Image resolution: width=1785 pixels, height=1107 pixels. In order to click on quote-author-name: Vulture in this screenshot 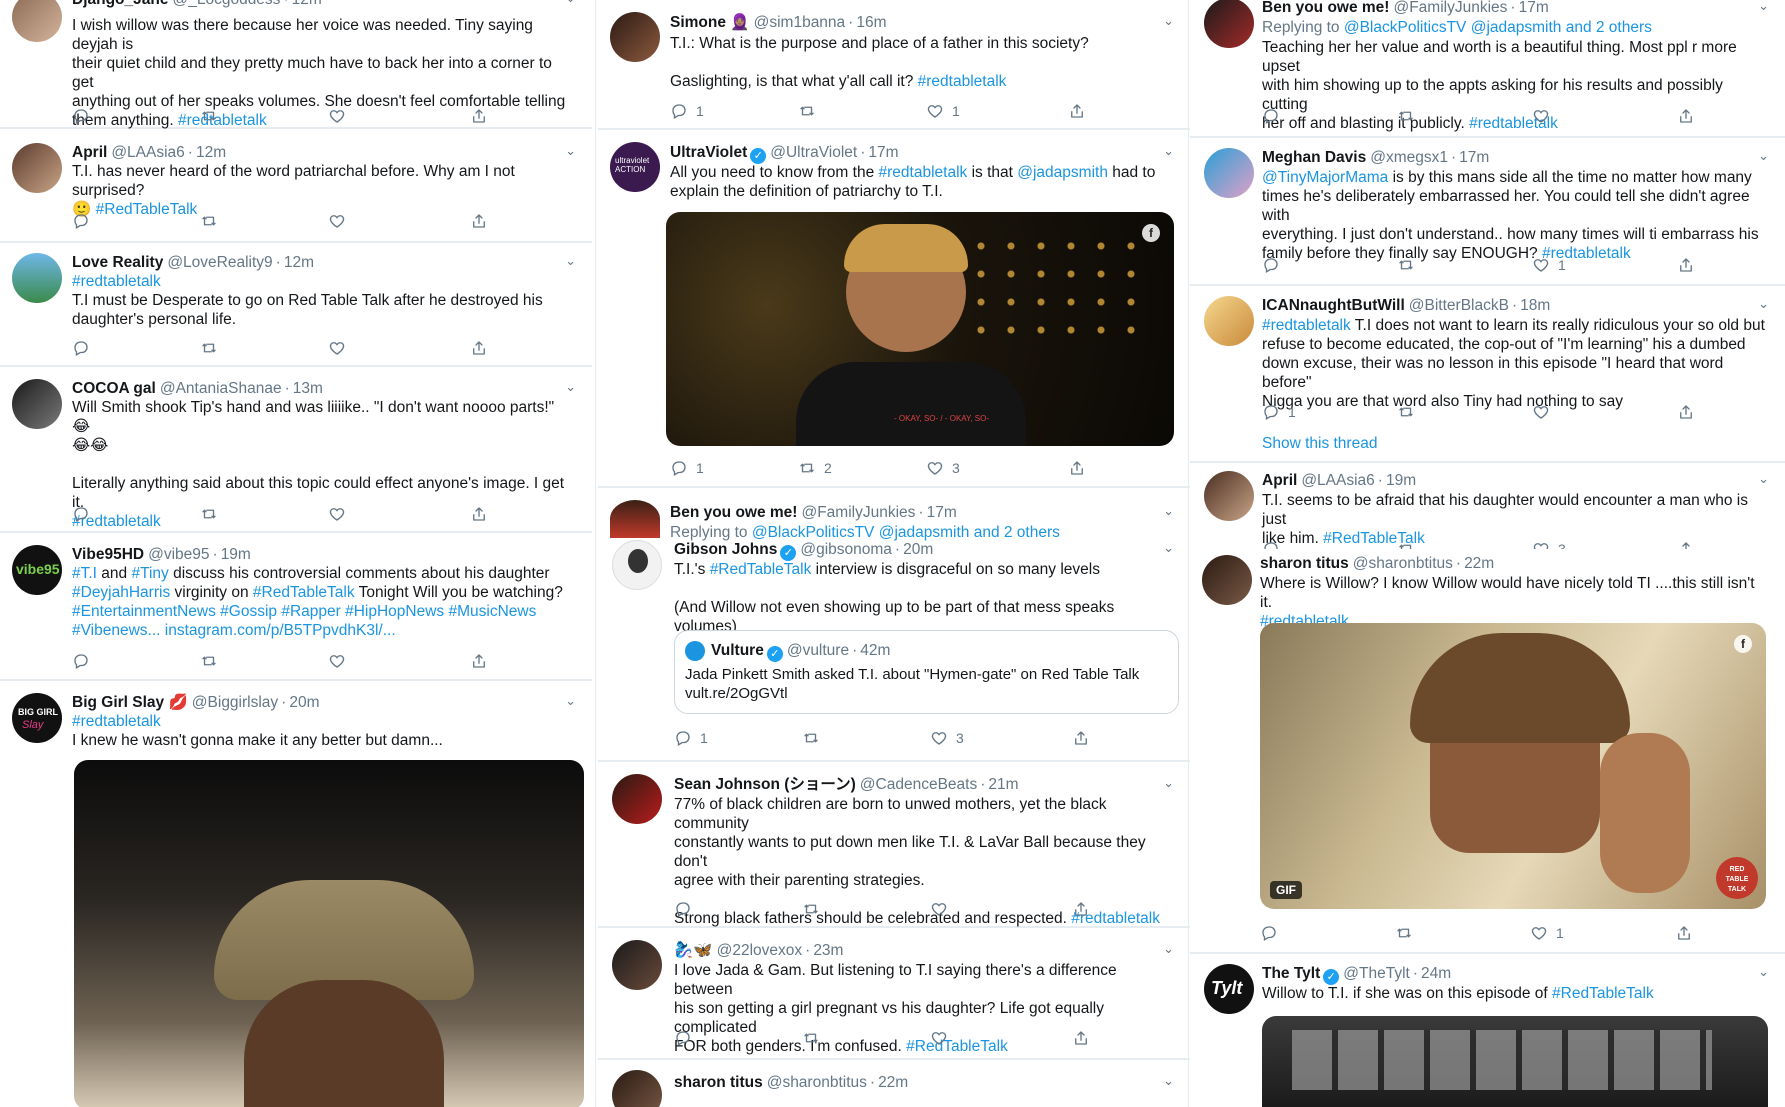, I will do `click(737, 650)`.